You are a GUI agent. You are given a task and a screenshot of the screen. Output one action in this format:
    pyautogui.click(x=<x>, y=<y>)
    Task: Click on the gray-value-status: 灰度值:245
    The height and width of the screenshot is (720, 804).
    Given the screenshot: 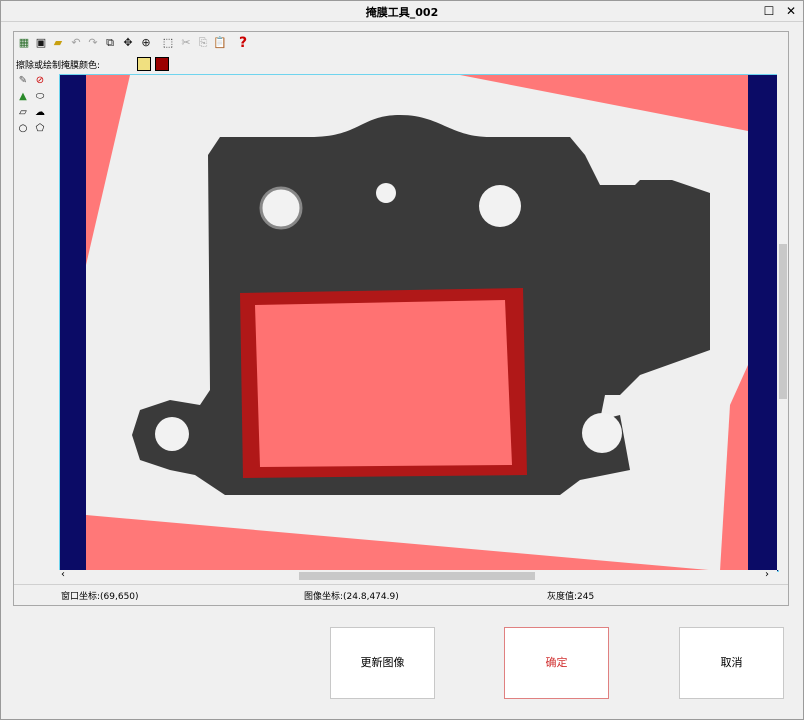 What is the action you would take?
    pyautogui.click(x=571, y=597)
    